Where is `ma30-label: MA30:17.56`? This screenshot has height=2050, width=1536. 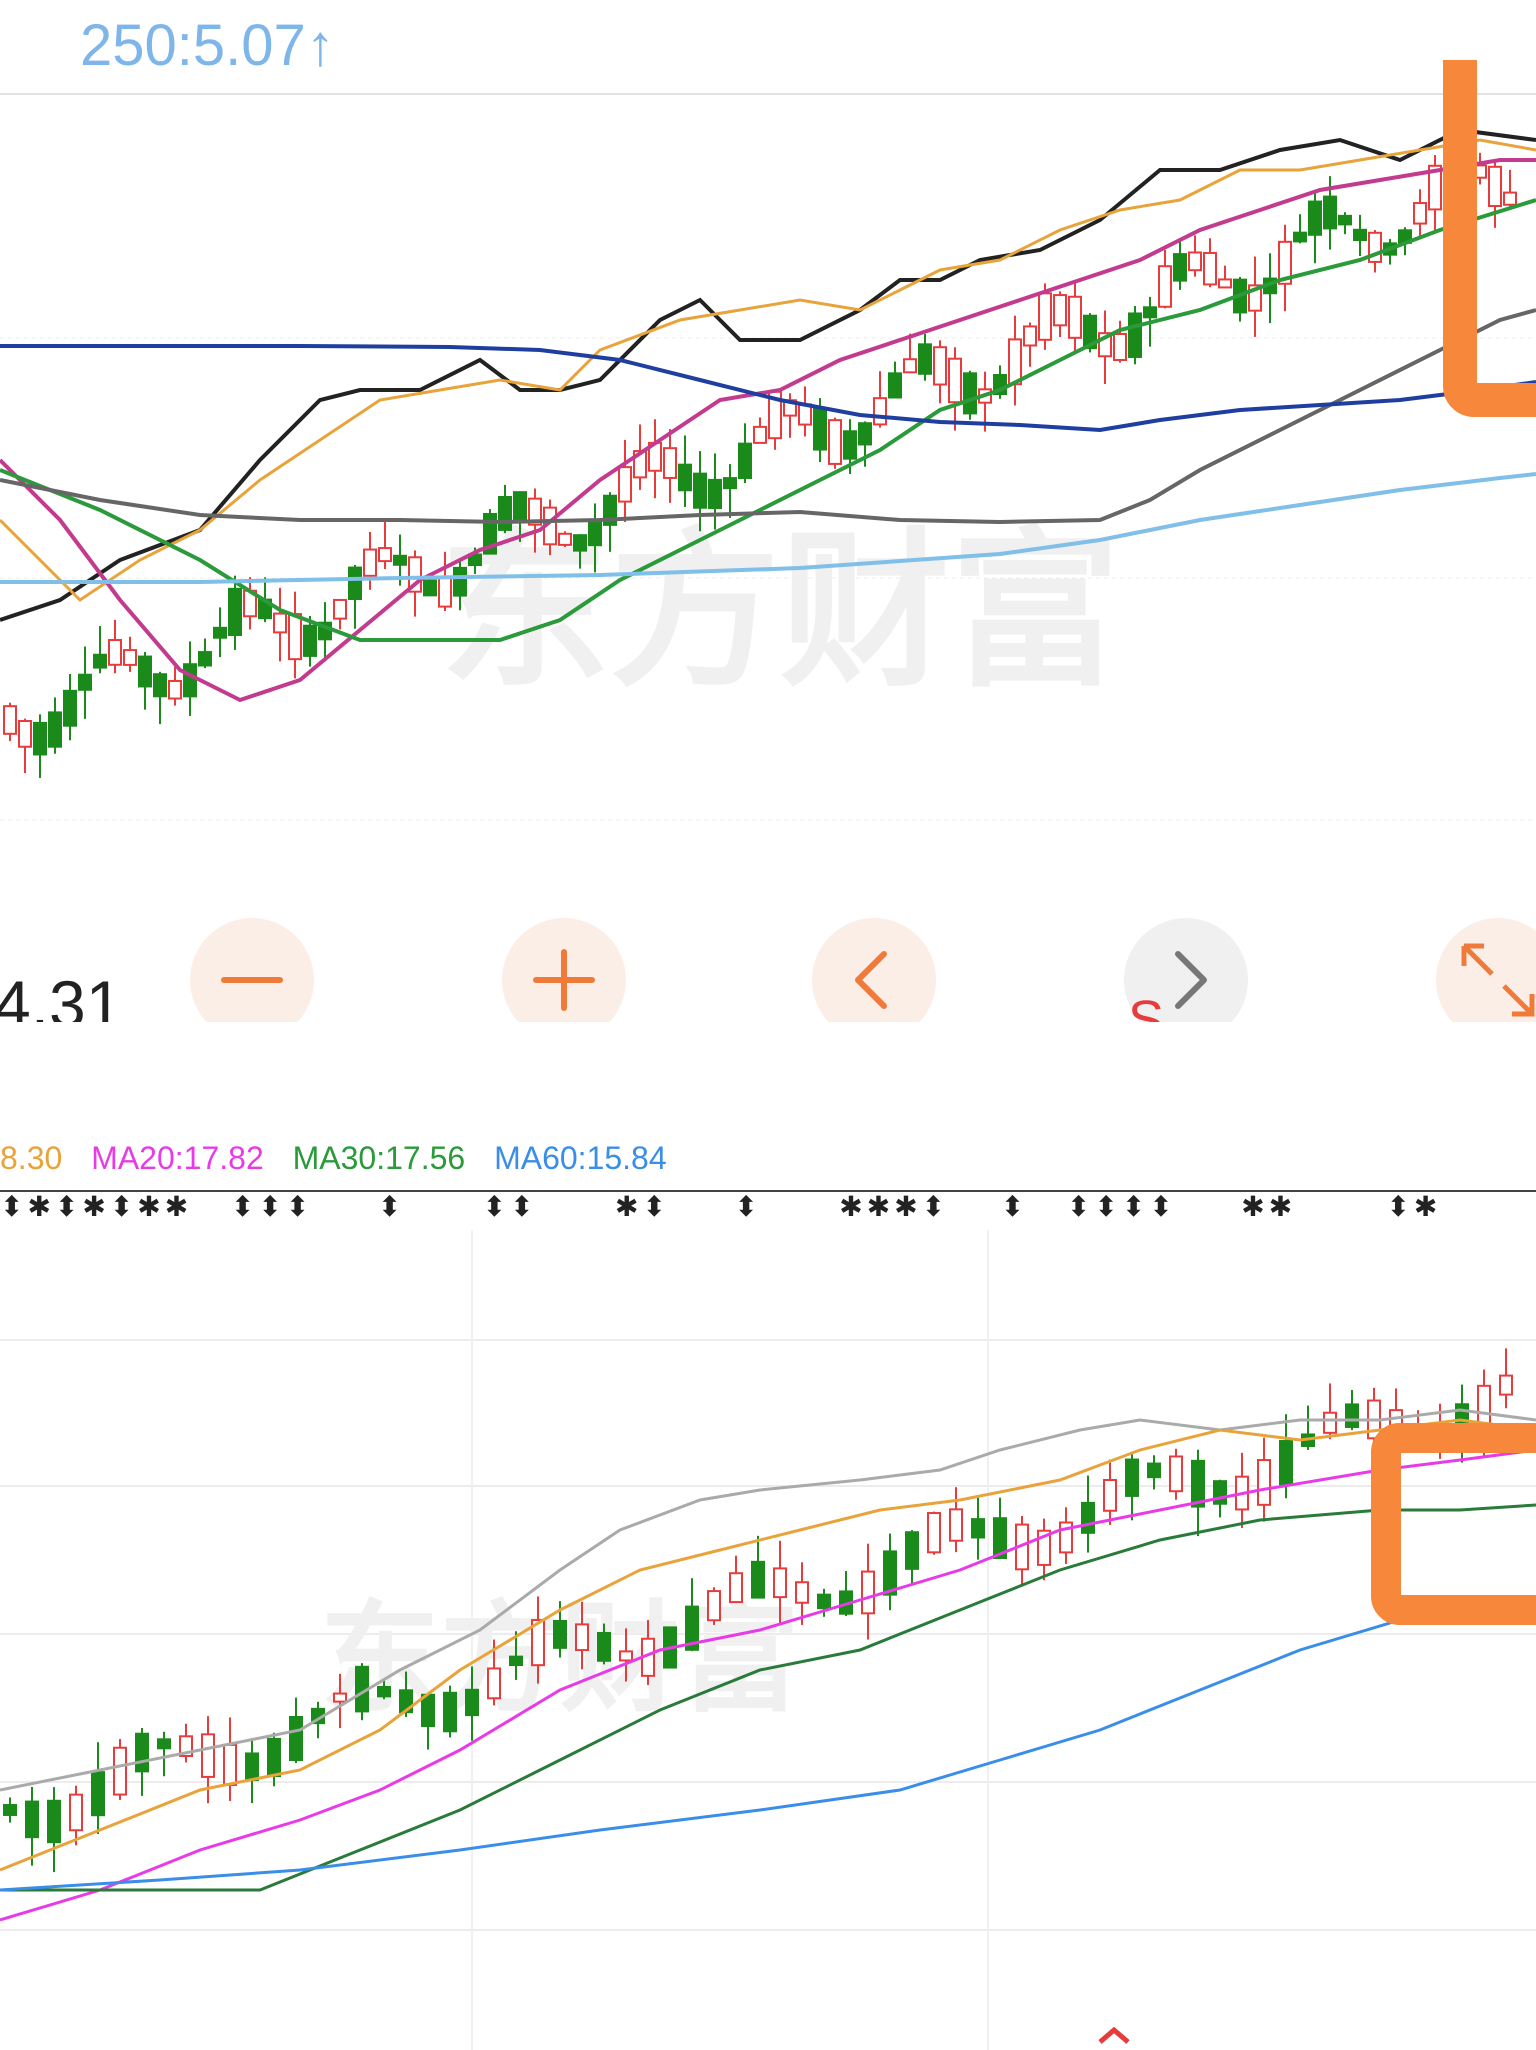
ma30-label: MA30:17.56 is located at coordinates (379, 1158).